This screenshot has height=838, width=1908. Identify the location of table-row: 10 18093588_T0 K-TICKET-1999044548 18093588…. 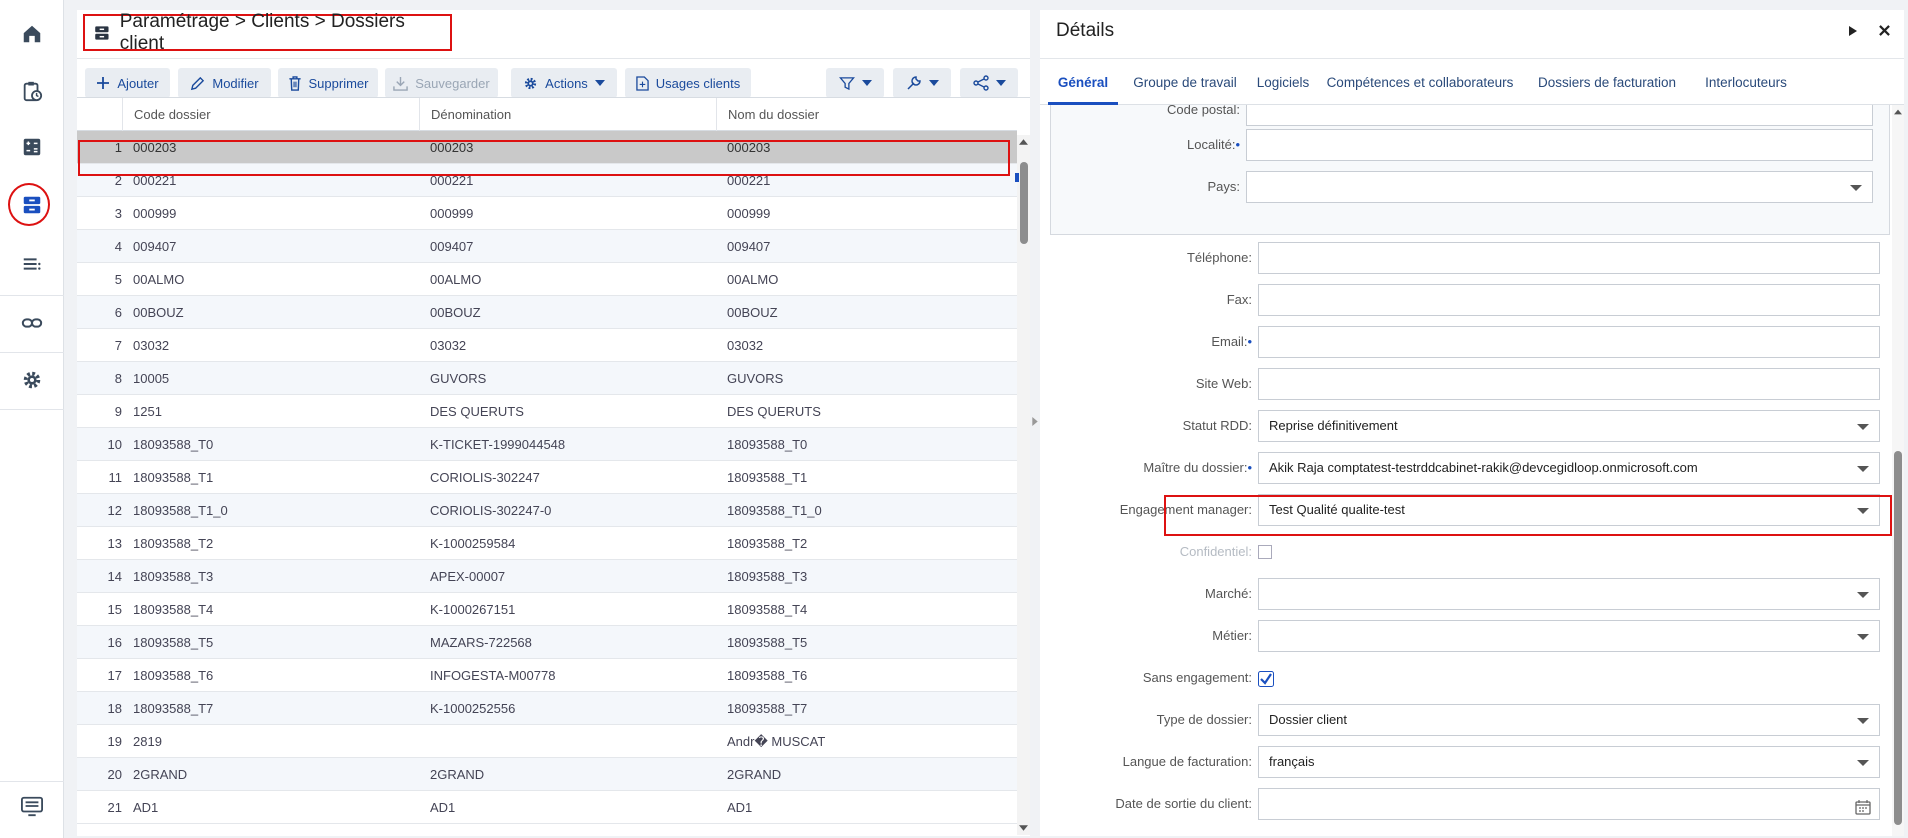
(547, 444).